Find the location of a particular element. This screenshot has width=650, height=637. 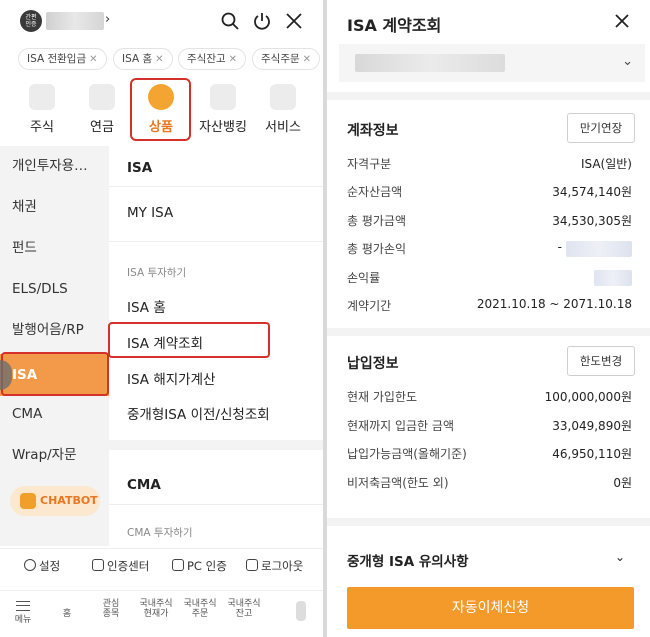

tab-watchlist: 관심 종목 is located at coordinates (111, 609).